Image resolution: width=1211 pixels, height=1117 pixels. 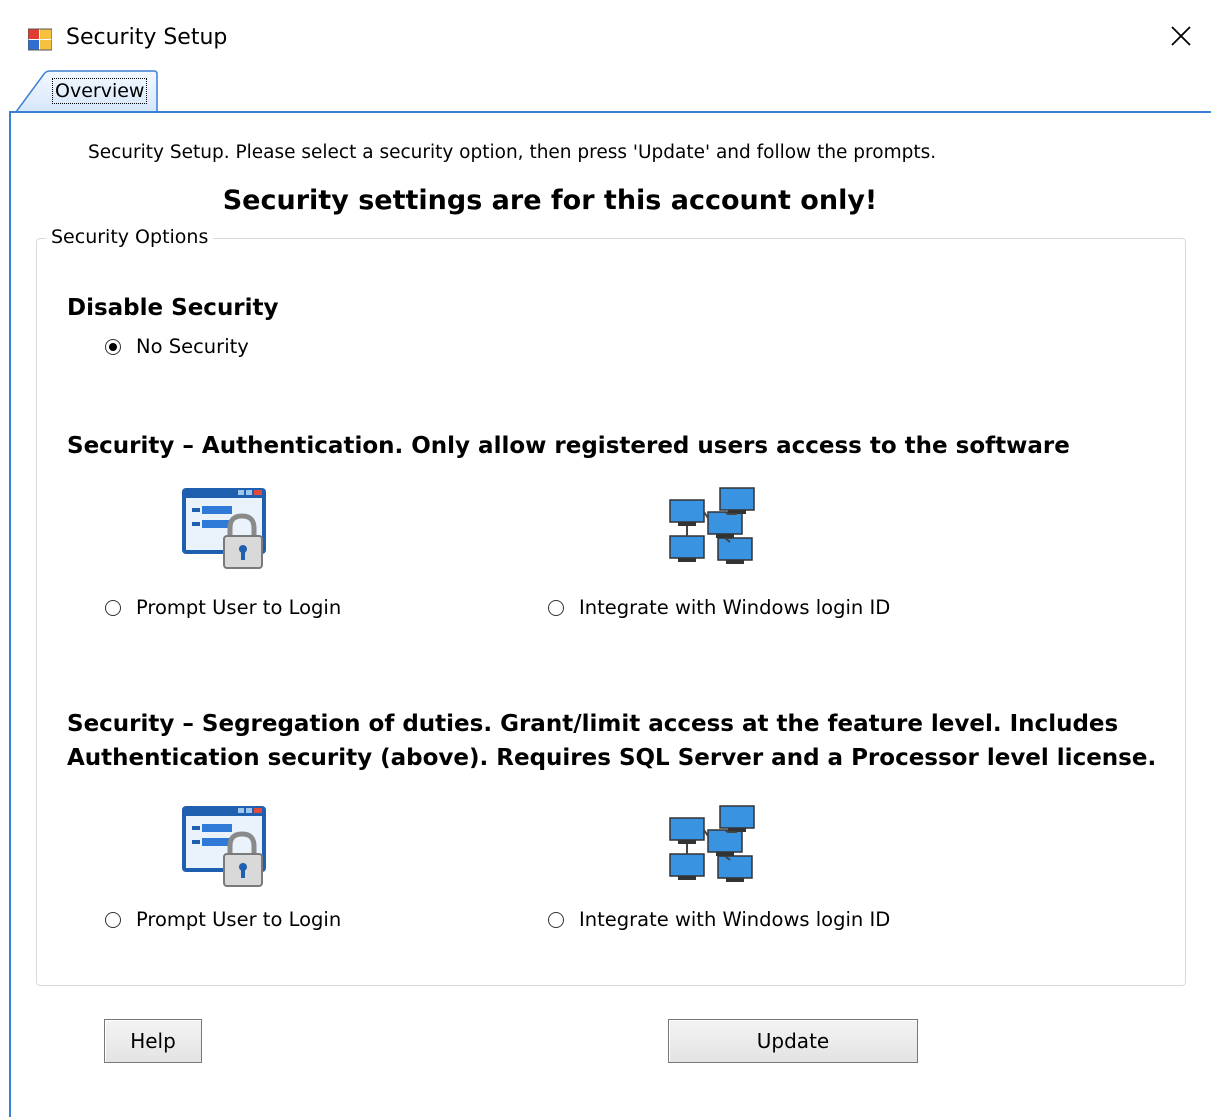 I want to click on help-button: Help, so click(x=153, y=1041).